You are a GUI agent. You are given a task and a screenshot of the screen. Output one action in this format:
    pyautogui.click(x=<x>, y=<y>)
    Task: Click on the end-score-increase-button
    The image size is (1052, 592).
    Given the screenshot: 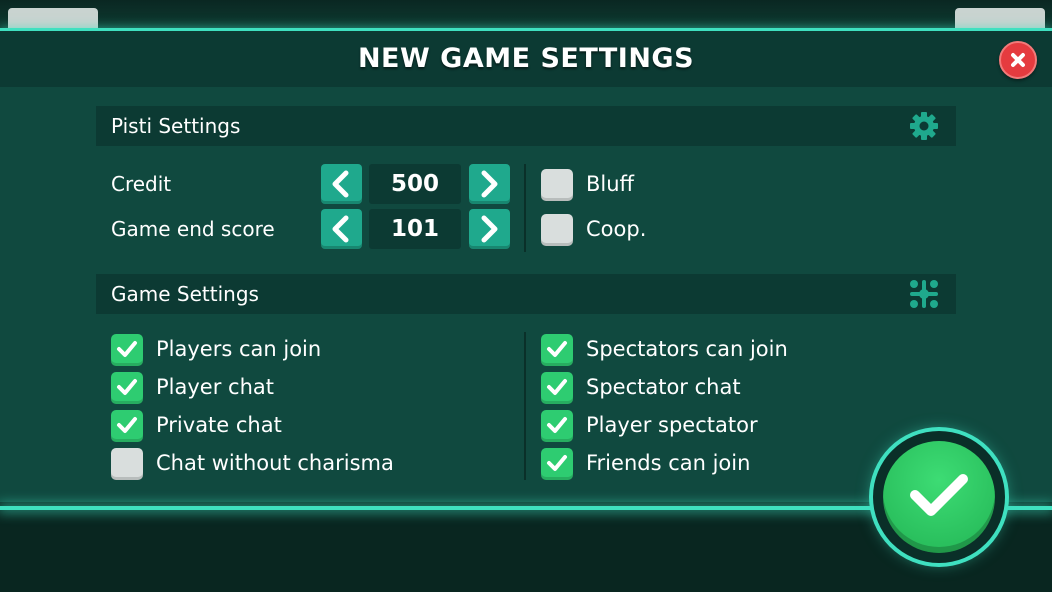 What is the action you would take?
    pyautogui.click(x=489, y=229)
    